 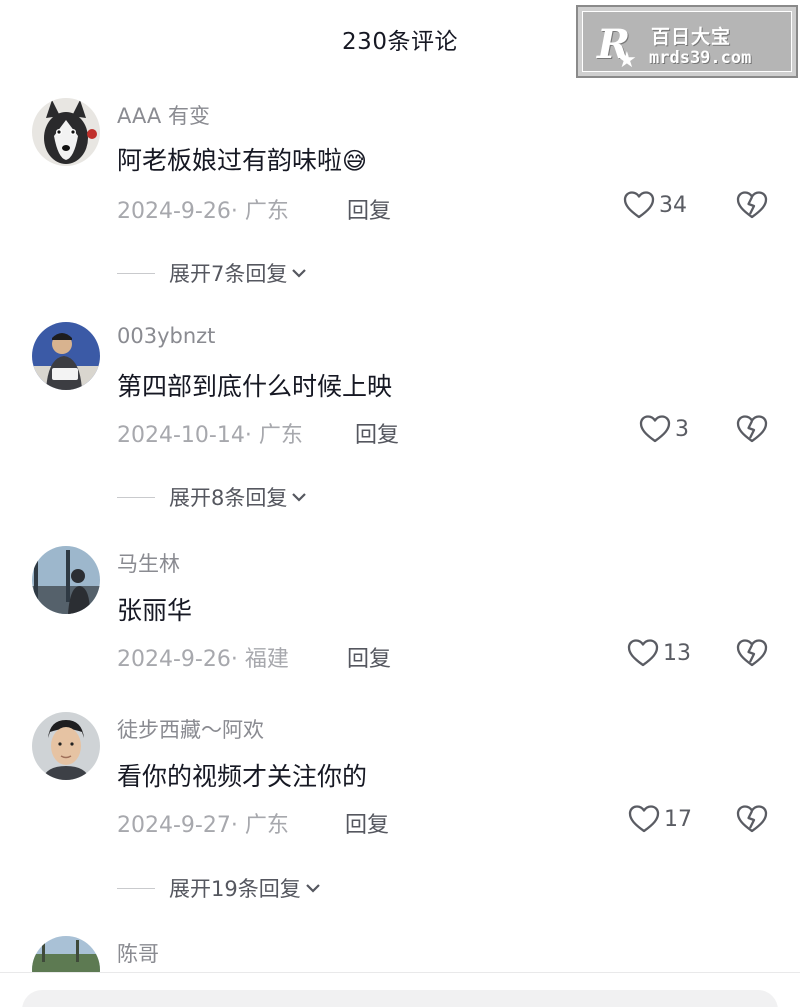 I want to click on watermark-title: 百日大宝, so click(x=691, y=37).